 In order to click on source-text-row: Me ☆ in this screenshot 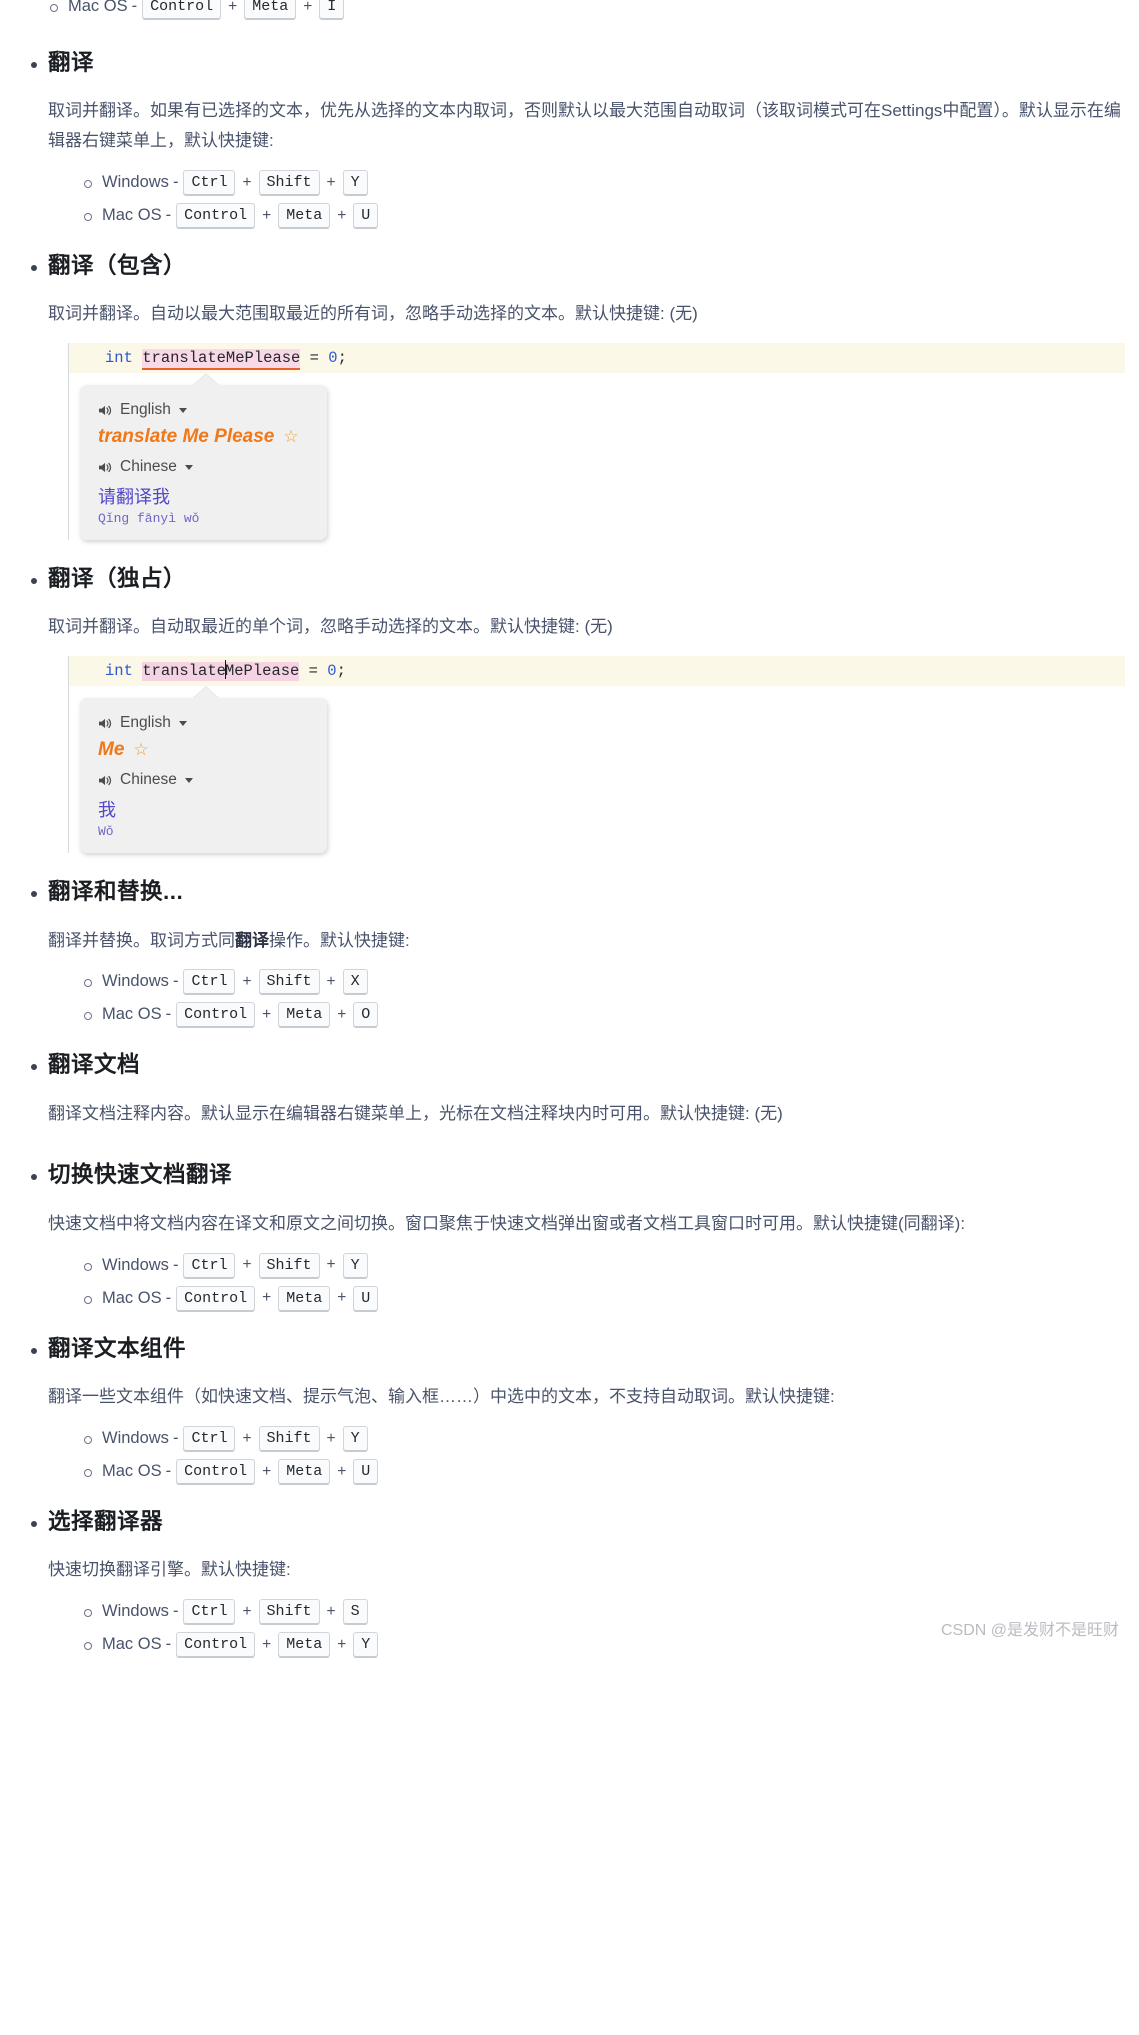, I will do `click(204, 750)`.